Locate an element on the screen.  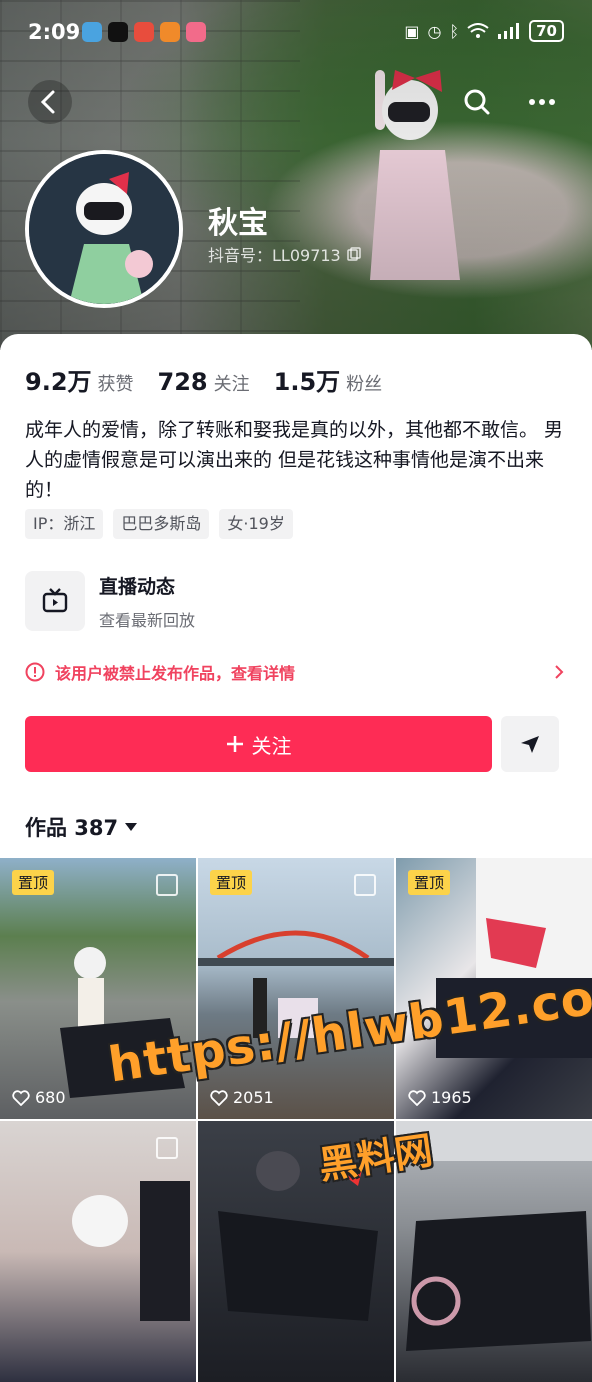
wifi-icon is located at coordinates (478, 30).